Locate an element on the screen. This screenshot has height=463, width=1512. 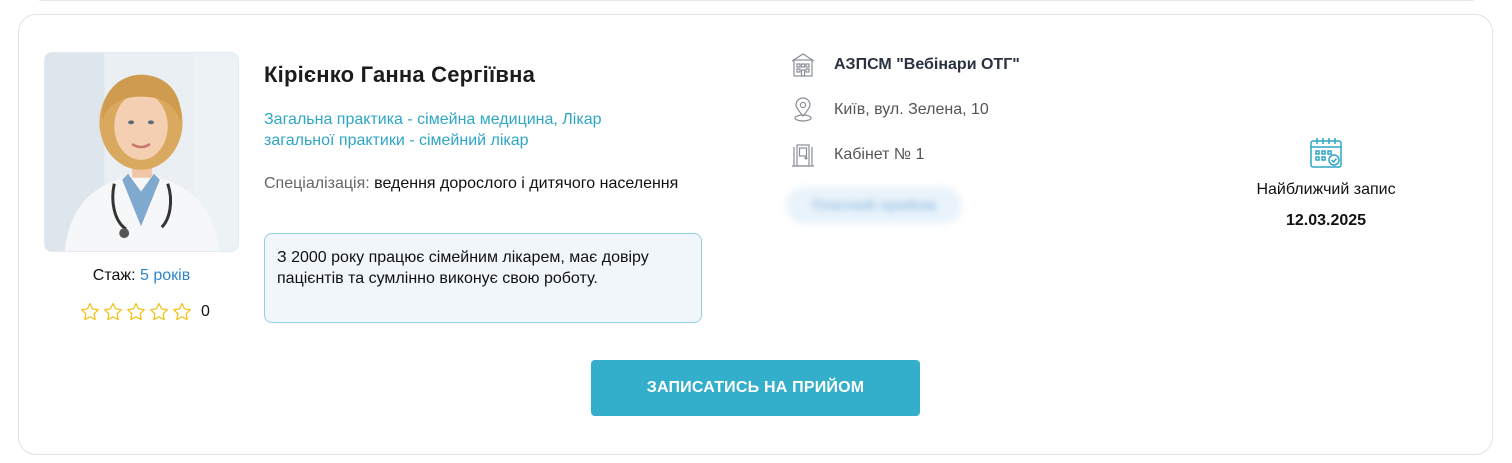
clinic-organization: АЗПСМ "Вебінари ОТГ" is located at coordinates (905, 65).